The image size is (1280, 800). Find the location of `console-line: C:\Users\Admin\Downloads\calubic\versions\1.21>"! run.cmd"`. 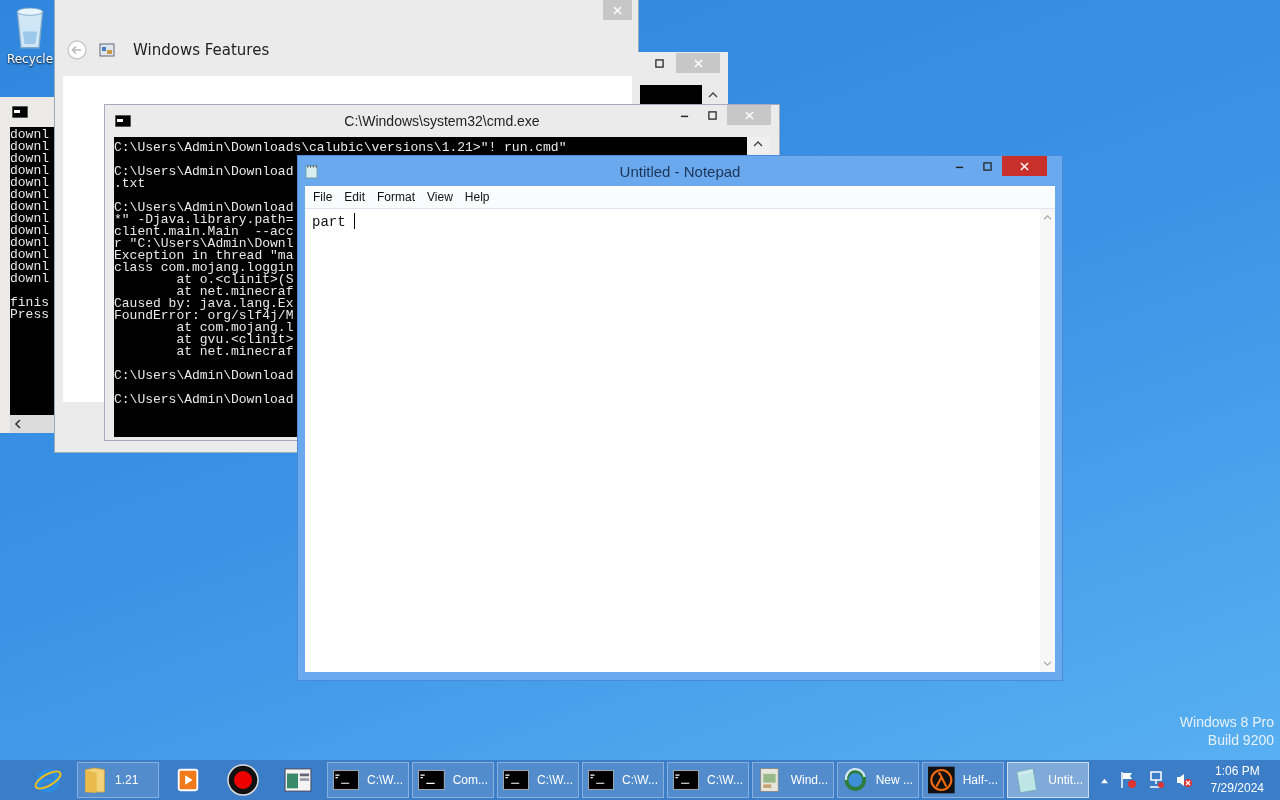

console-line: C:\Users\Admin\Downloads\calubic\versions\1.21>"! run.cmd" is located at coordinates (340, 148).